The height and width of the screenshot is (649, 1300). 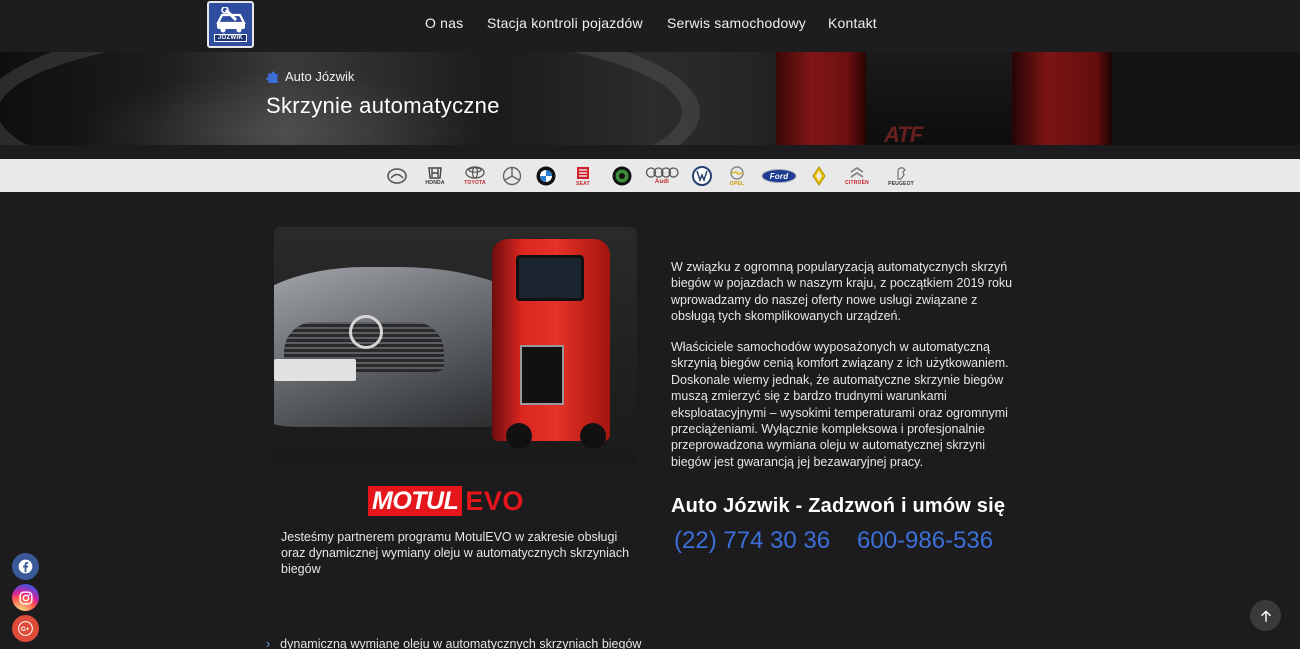 I want to click on instagram-icon, so click(x=25, y=597).